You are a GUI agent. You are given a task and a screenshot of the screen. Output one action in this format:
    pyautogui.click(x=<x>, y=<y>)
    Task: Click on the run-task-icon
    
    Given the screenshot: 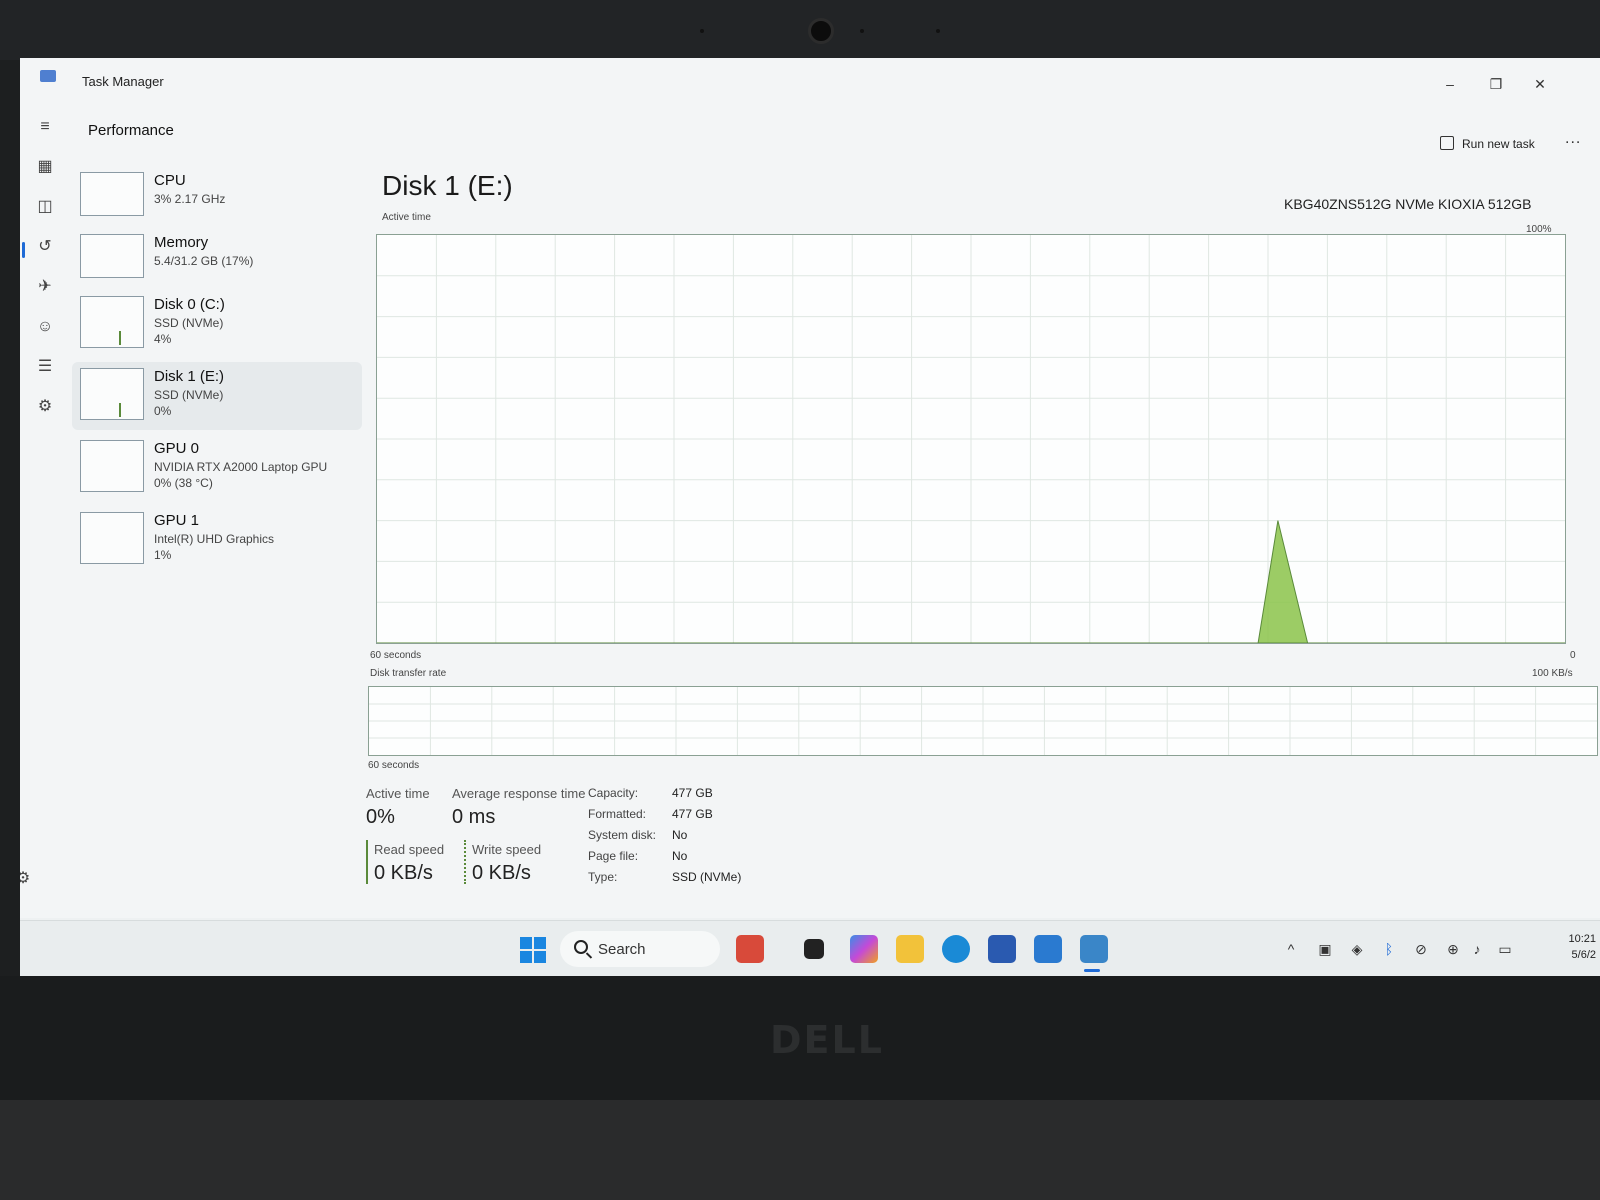 What is the action you would take?
    pyautogui.click(x=1447, y=143)
    